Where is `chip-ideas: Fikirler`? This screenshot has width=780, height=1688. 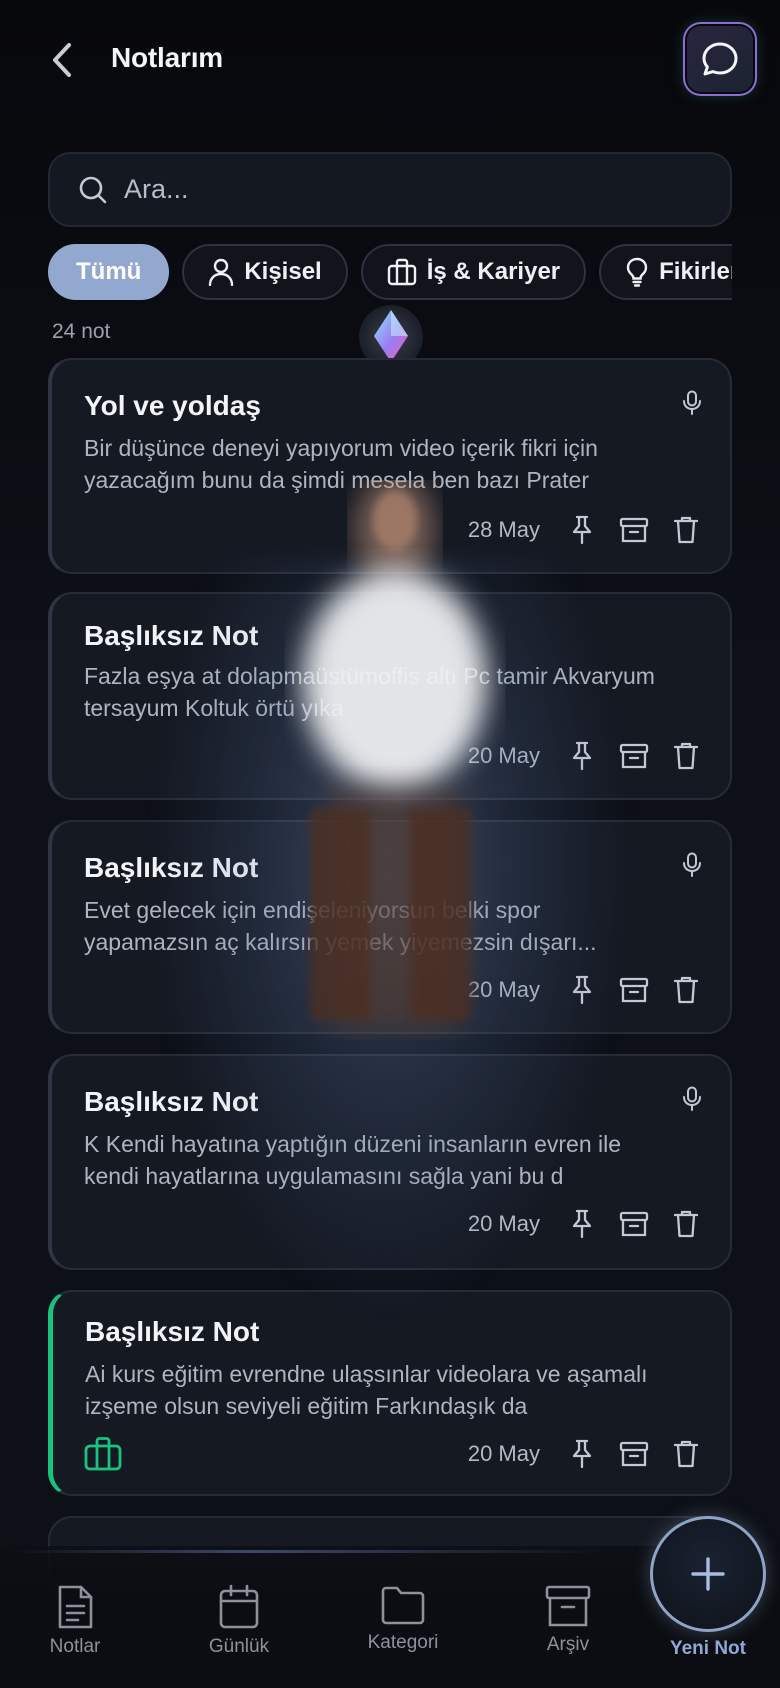 chip-ideas: Fikirler is located at coordinates (665, 272).